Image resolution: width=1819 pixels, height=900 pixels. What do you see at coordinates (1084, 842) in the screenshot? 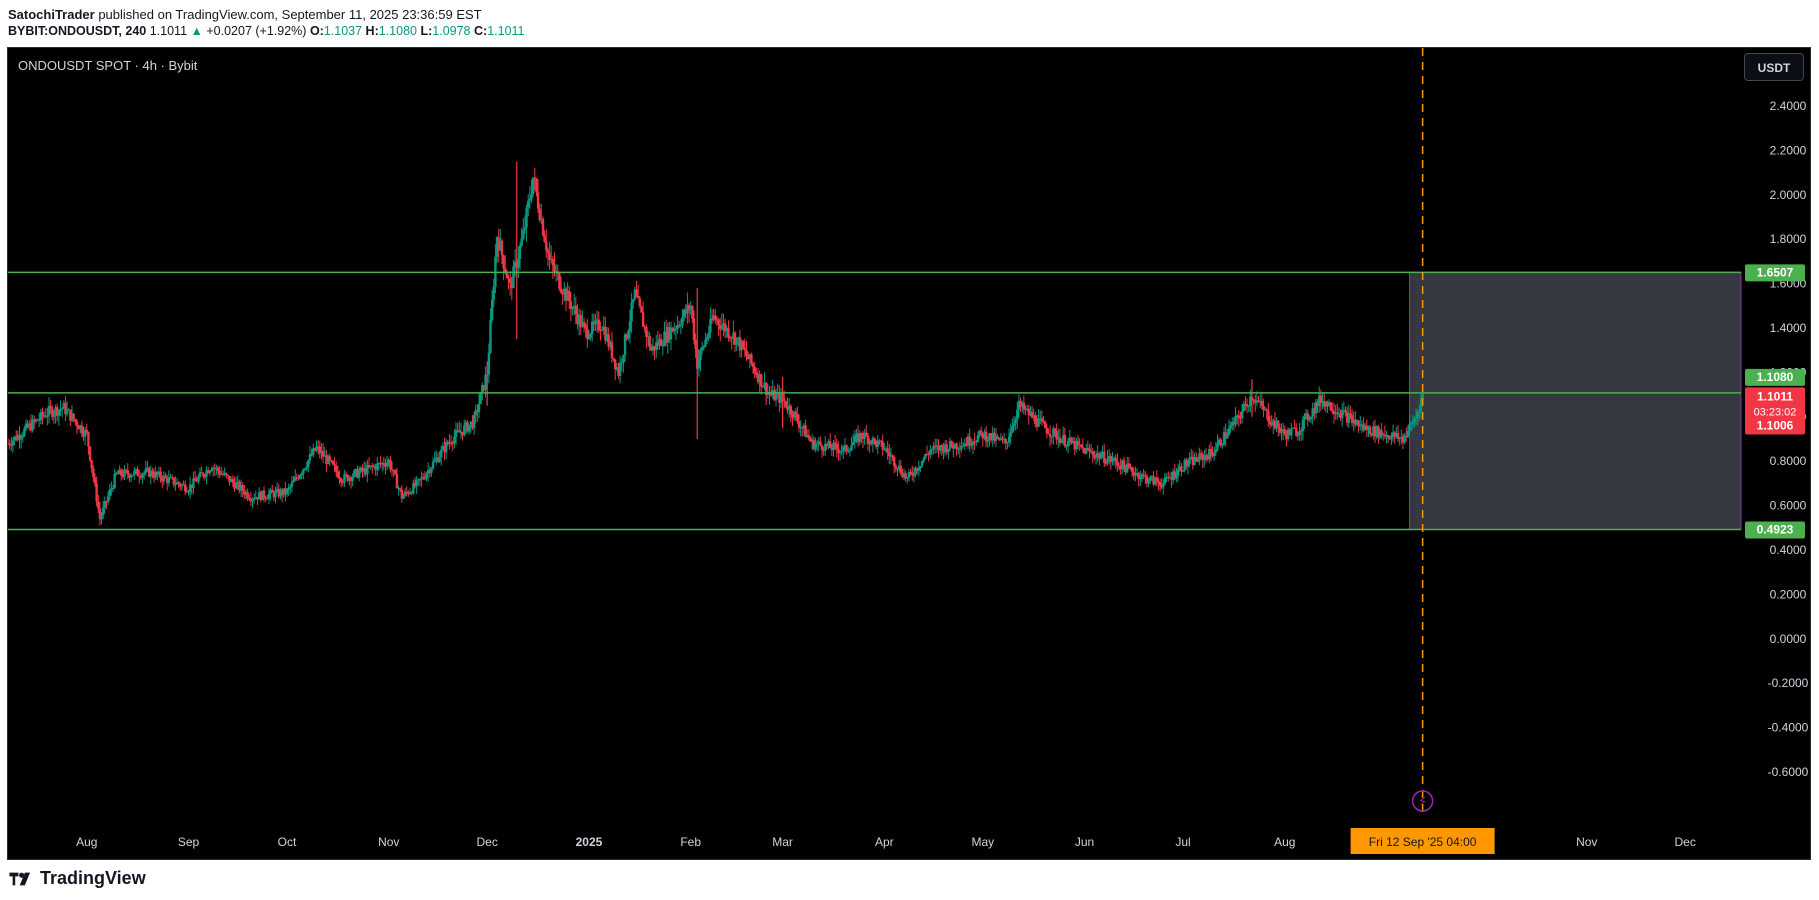
I see `x-tick-label: Jun` at bounding box center [1084, 842].